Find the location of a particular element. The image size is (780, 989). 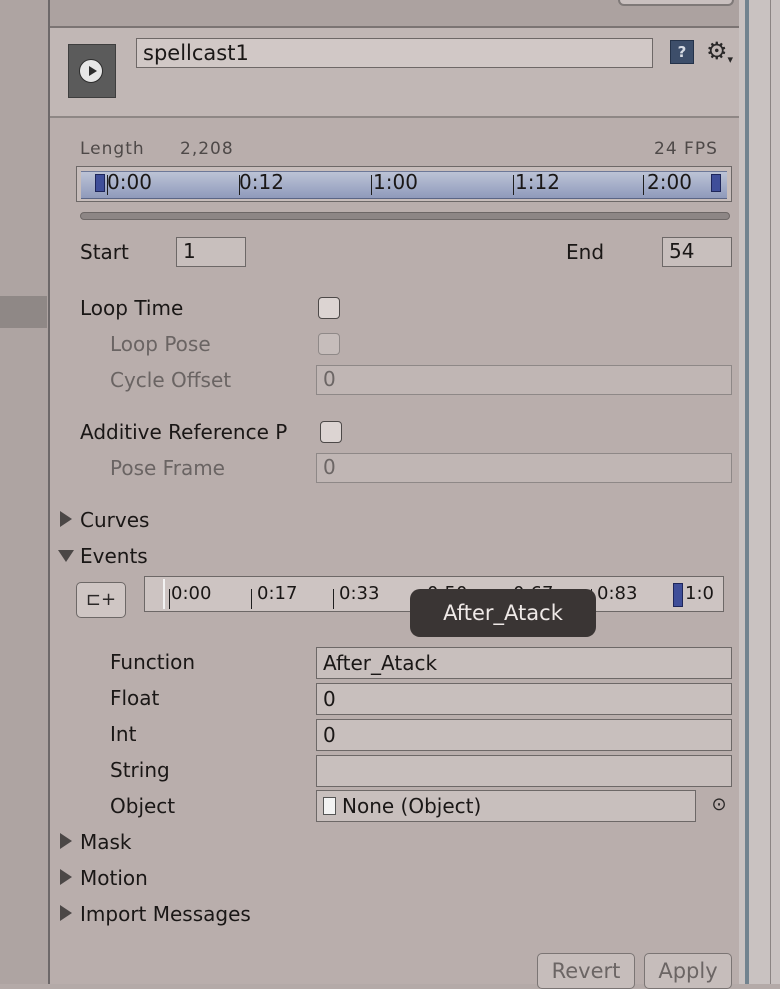

left-panel-handle is located at coordinates (23, 312).